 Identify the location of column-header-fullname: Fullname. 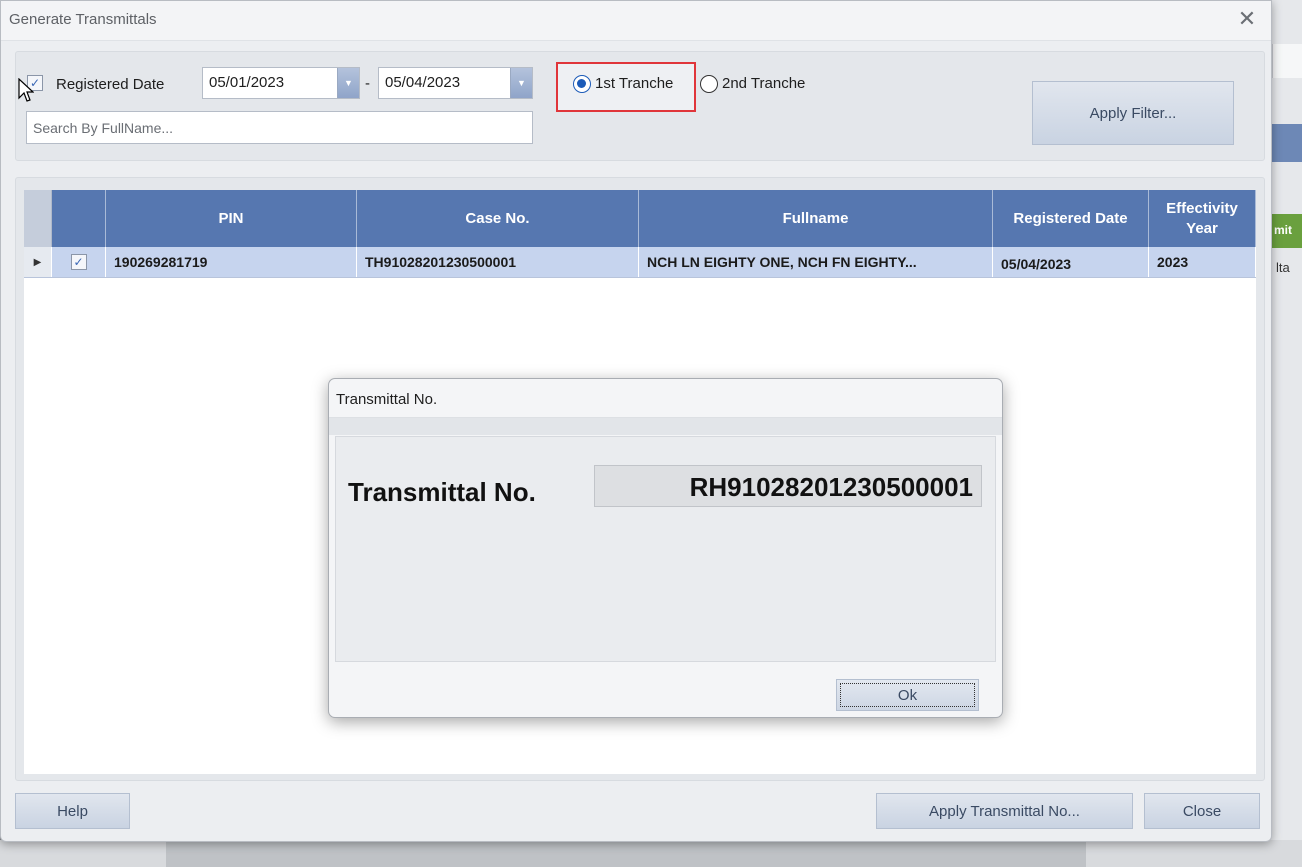
(816, 218).